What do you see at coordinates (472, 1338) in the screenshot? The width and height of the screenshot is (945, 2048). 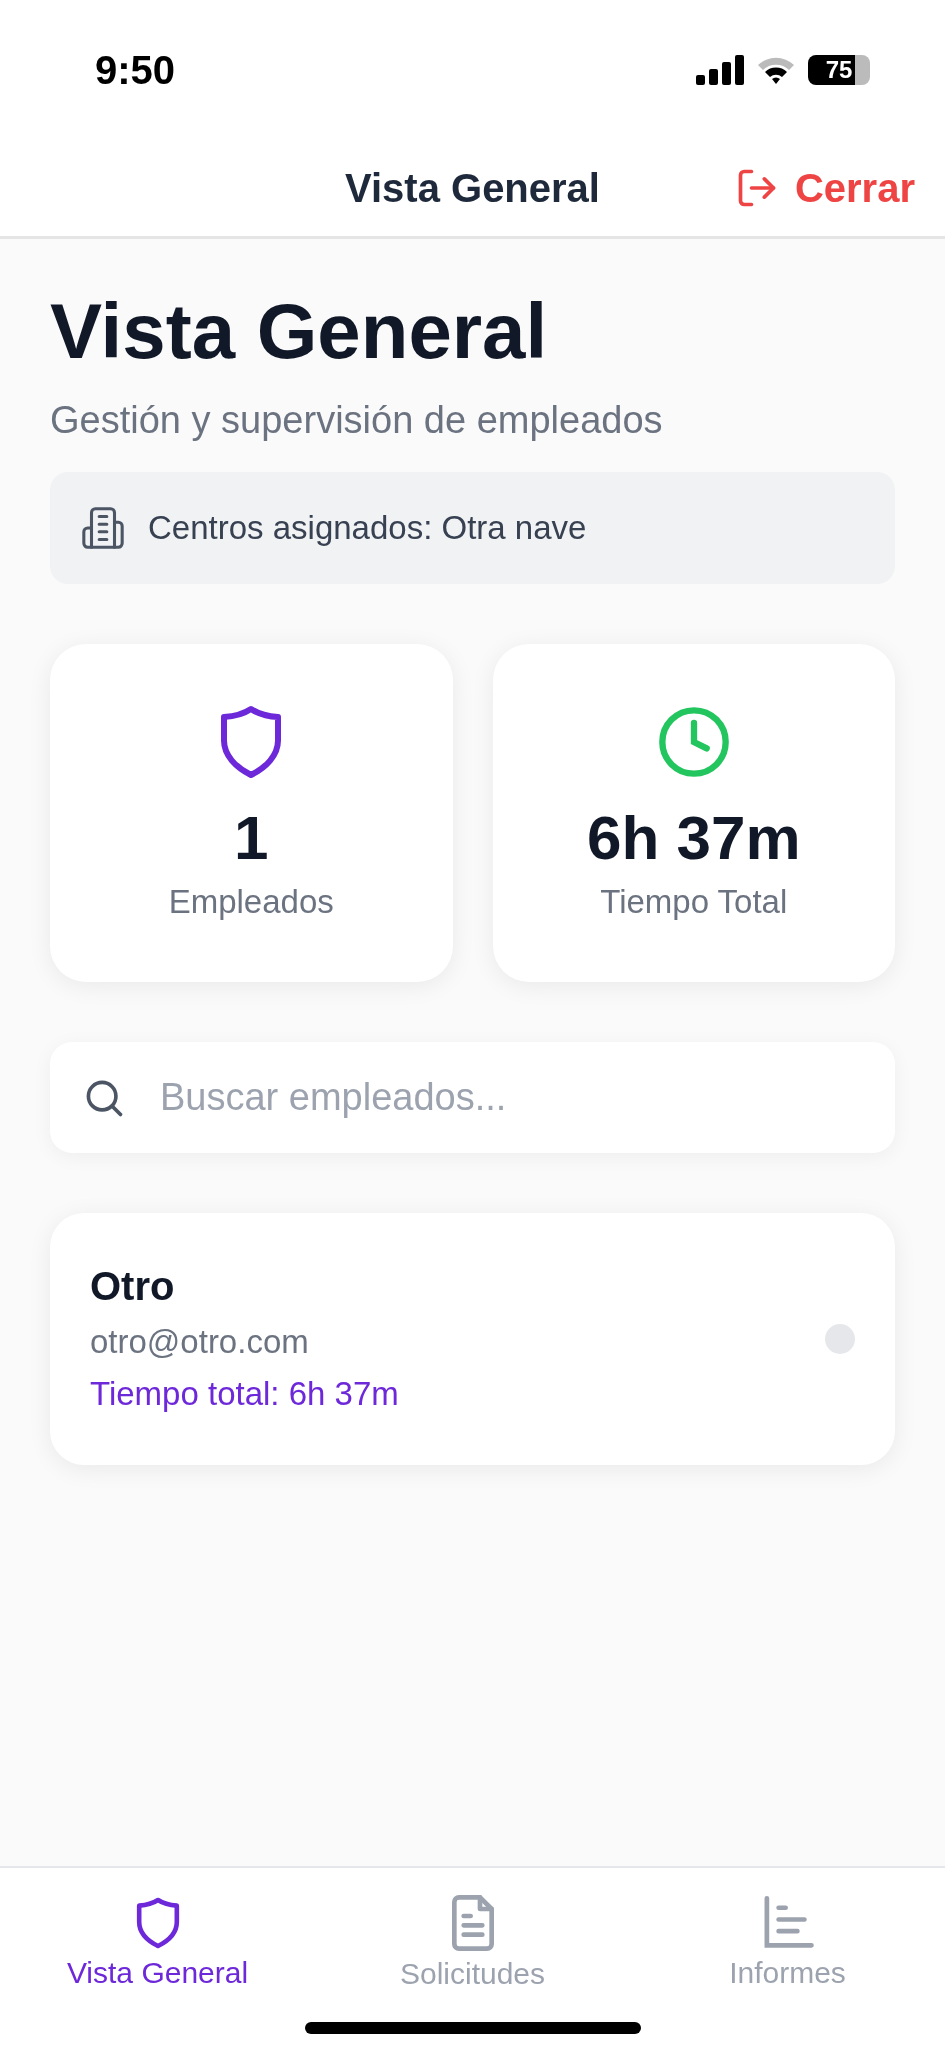 I see `employee-card: Otro otro@otro.com Tiempo total: 6h 37m` at bounding box center [472, 1338].